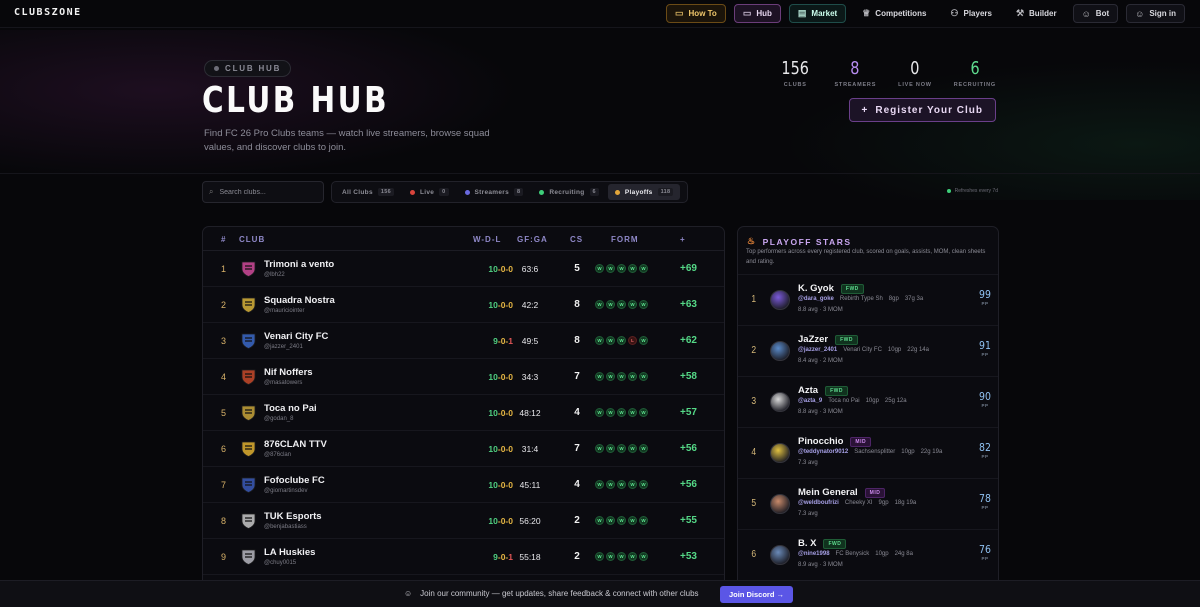 This screenshot has width=1200, height=607. I want to click on search-input, so click(264, 192).